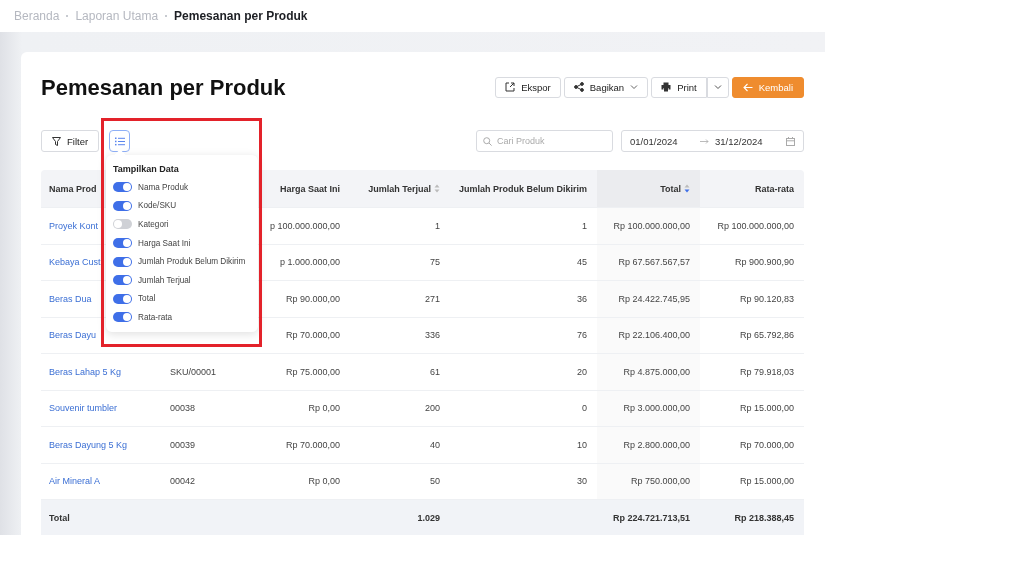  What do you see at coordinates (309, 188) in the screenshot?
I see `column-header: Harga Saat Ini` at bounding box center [309, 188].